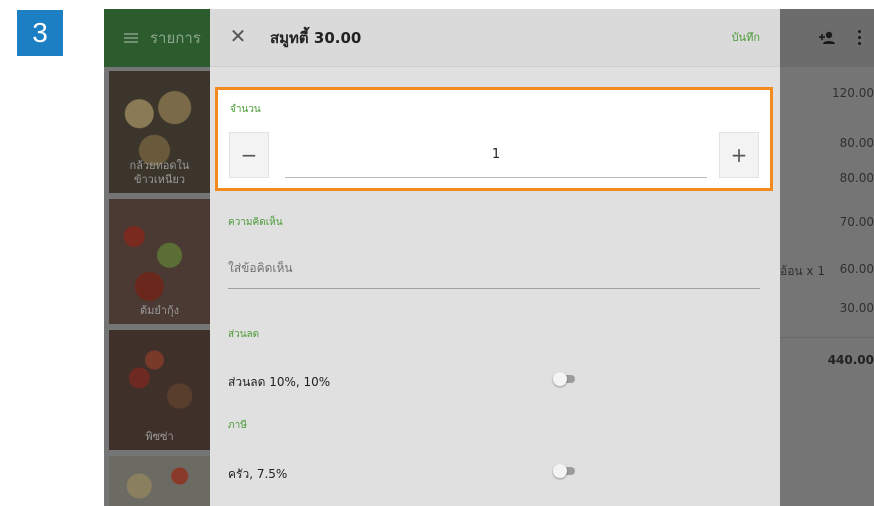 The width and height of the screenshot is (874, 506). I want to click on step-badge: 3, so click(40, 33).